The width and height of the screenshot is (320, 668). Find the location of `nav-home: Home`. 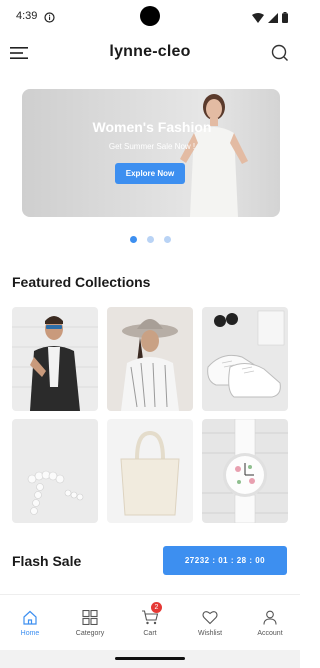

nav-home: Home is located at coordinates (30, 622).